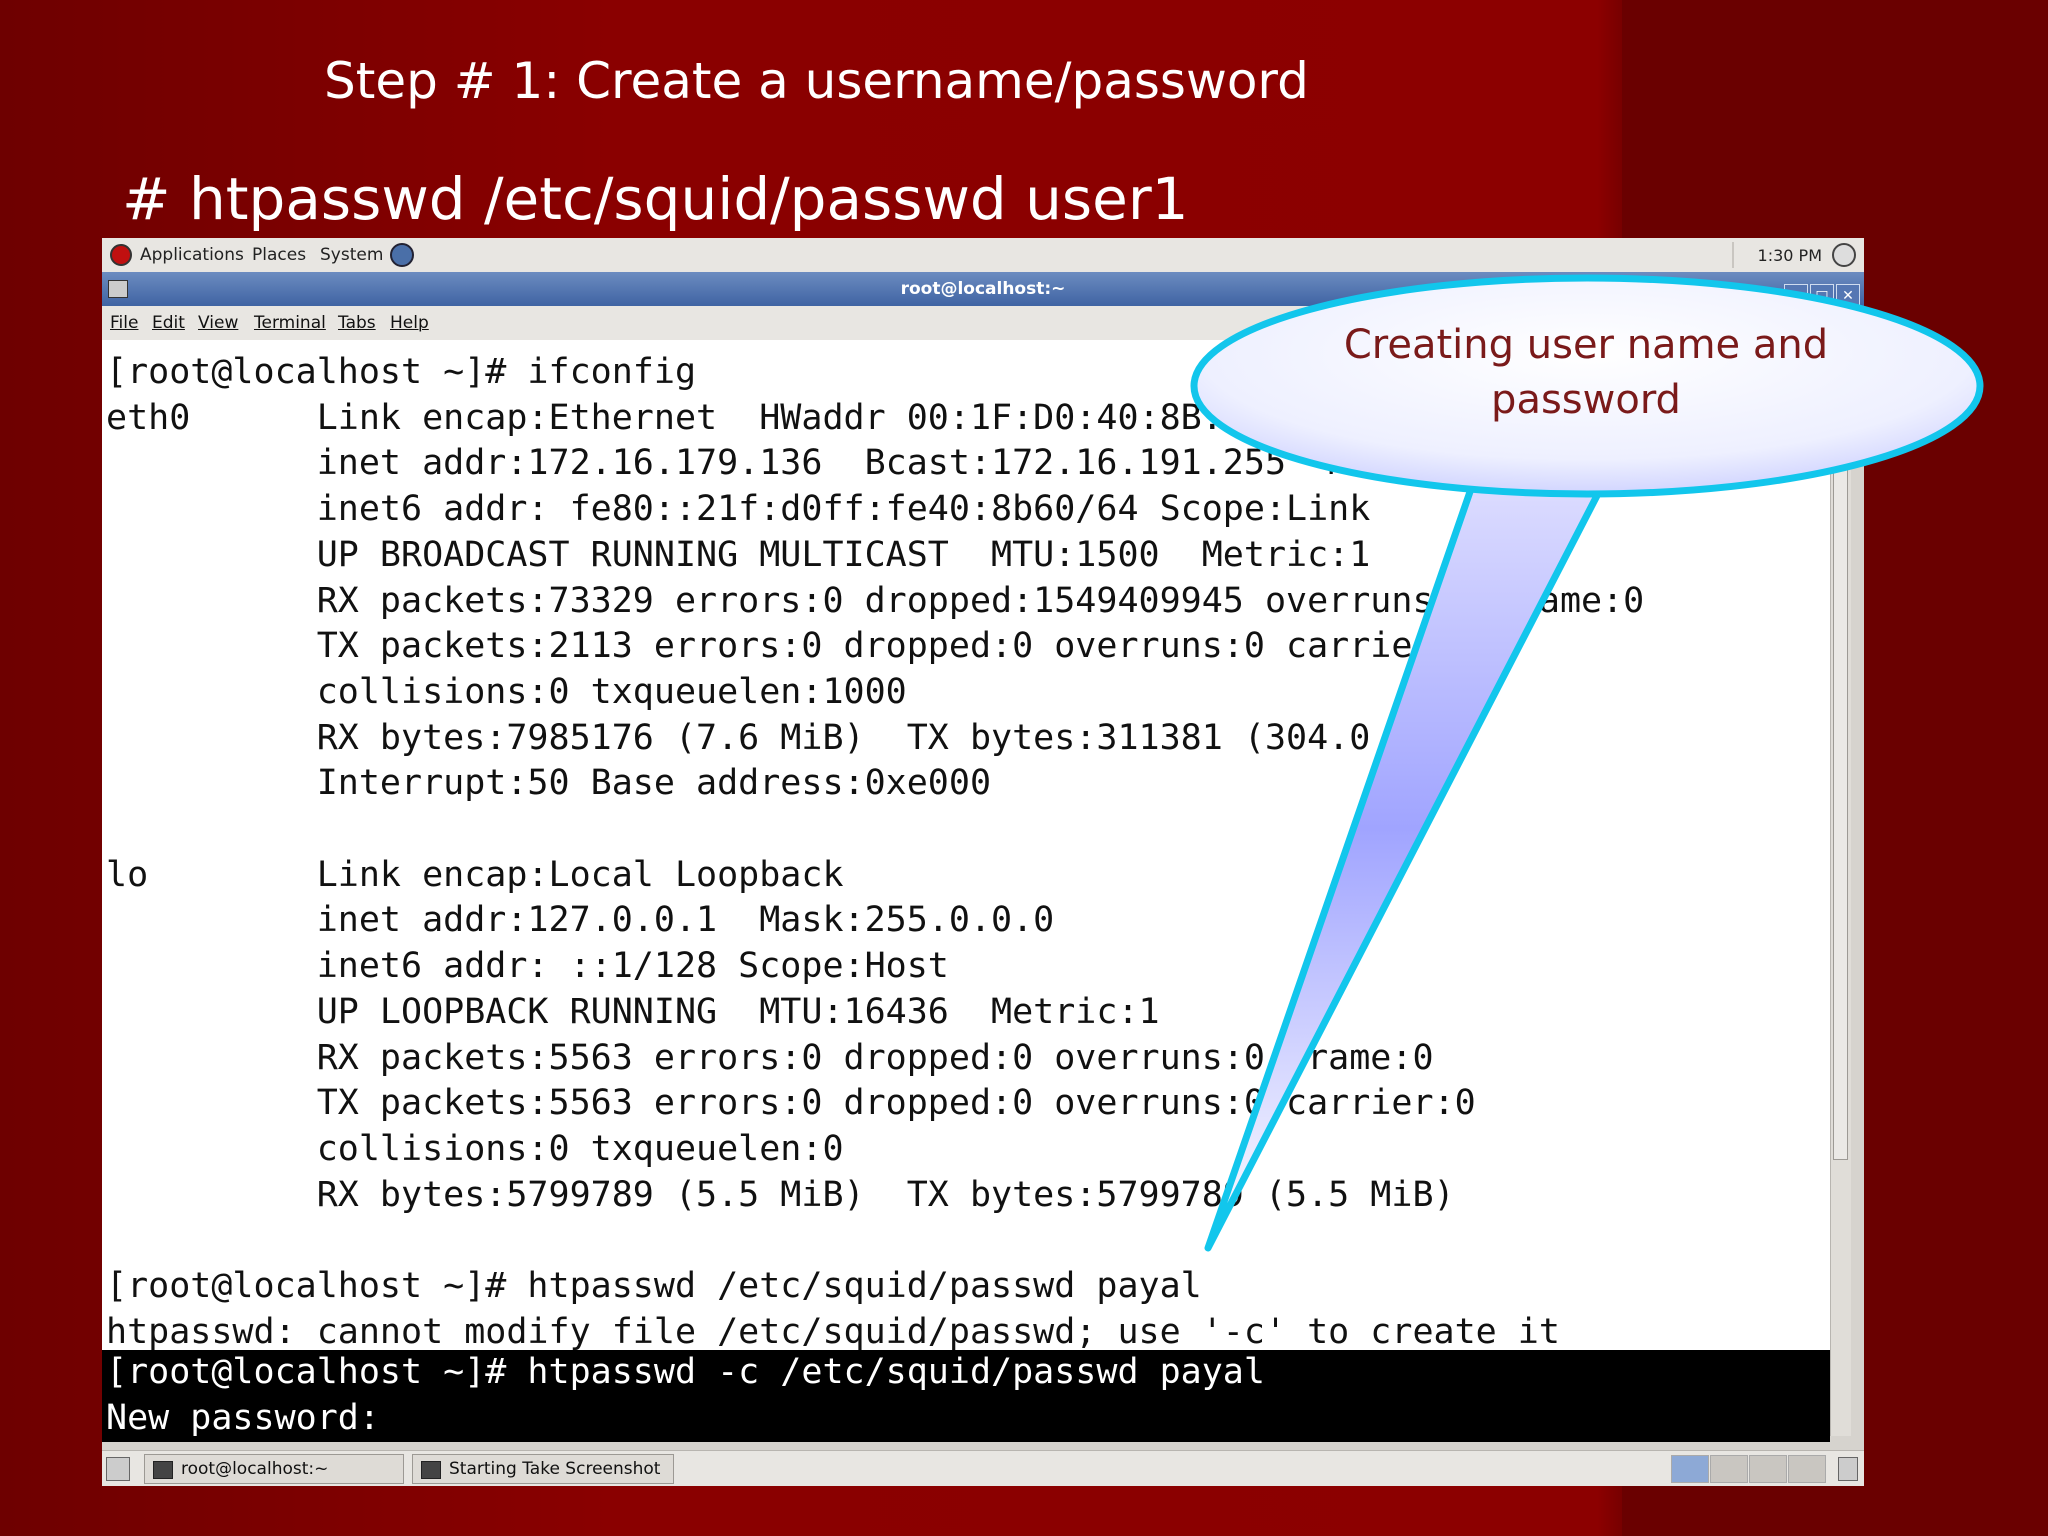 Image resolution: width=2048 pixels, height=1536 pixels. Describe the element at coordinates (351, 255) in the screenshot. I see `system-menu: System` at that location.